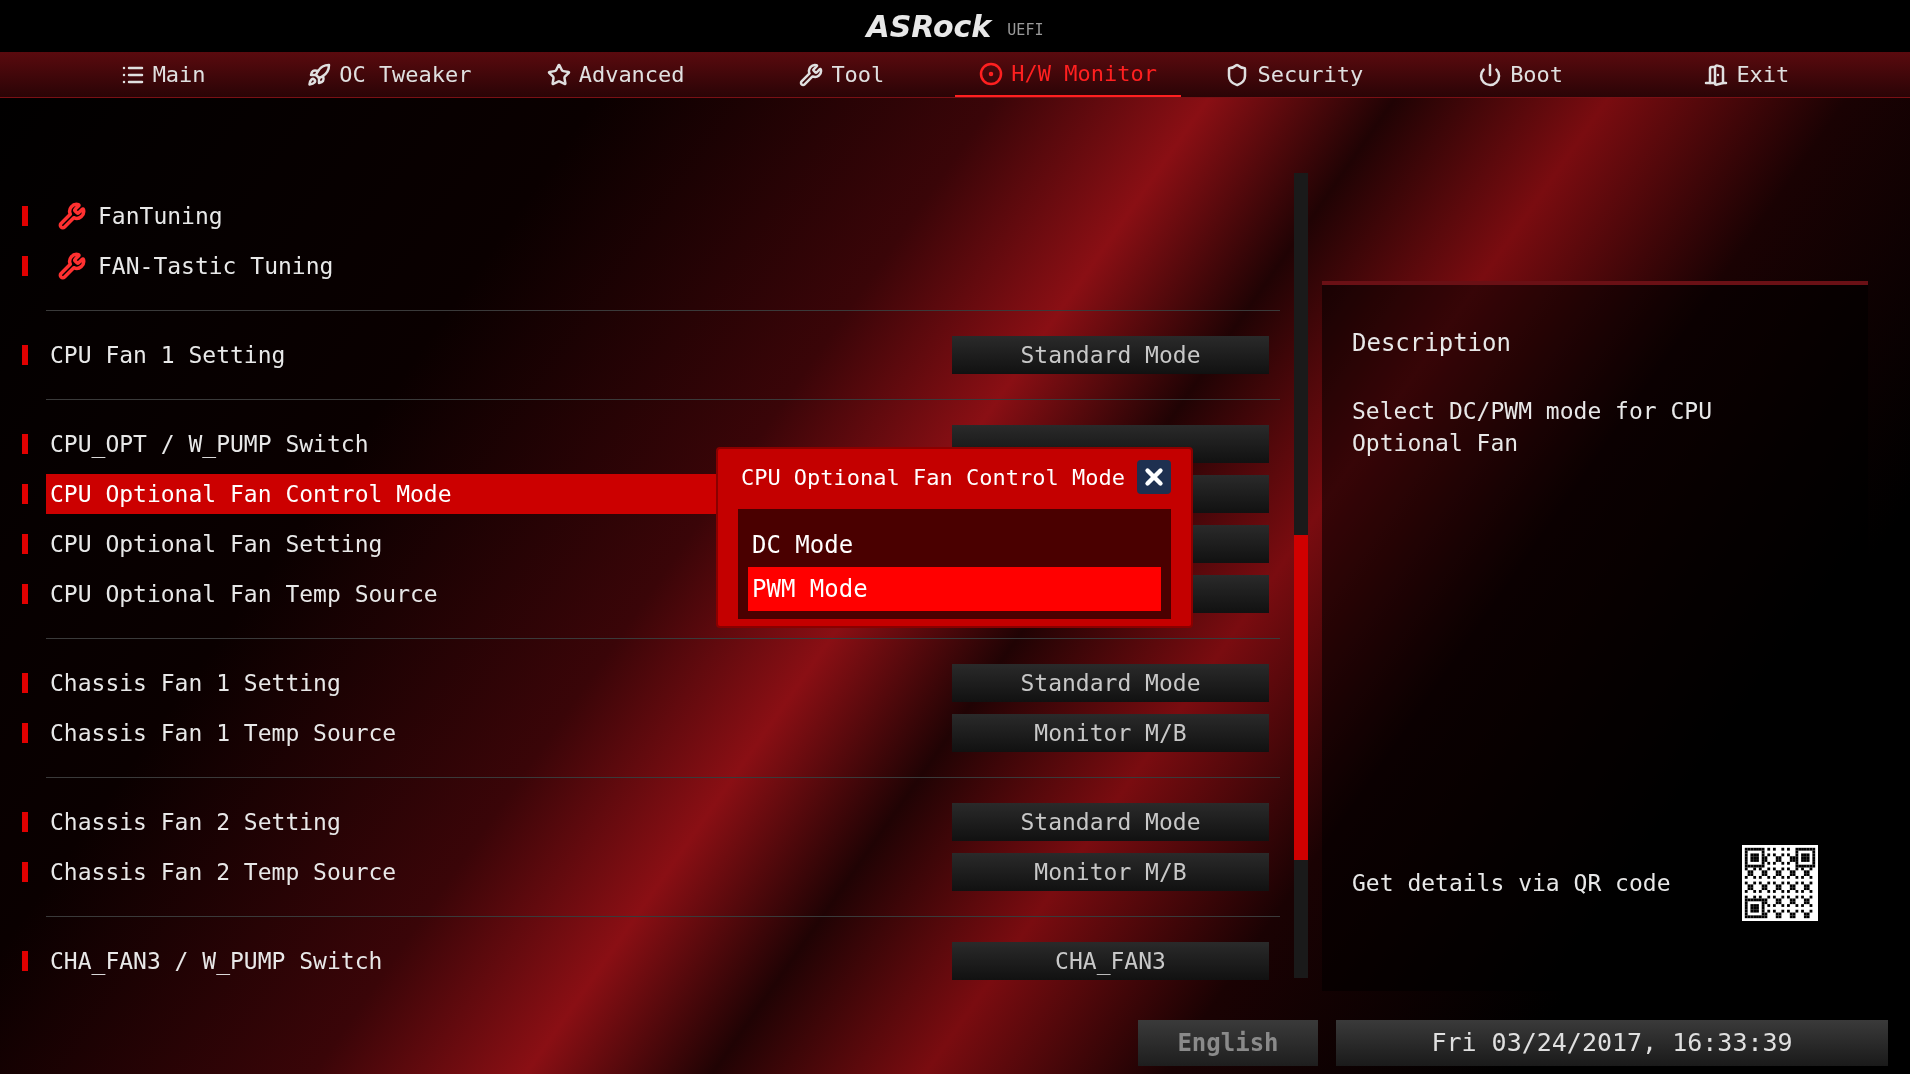 This screenshot has width=1910, height=1074. What do you see at coordinates (1301, 575) in the screenshot?
I see `scrollbar` at bounding box center [1301, 575].